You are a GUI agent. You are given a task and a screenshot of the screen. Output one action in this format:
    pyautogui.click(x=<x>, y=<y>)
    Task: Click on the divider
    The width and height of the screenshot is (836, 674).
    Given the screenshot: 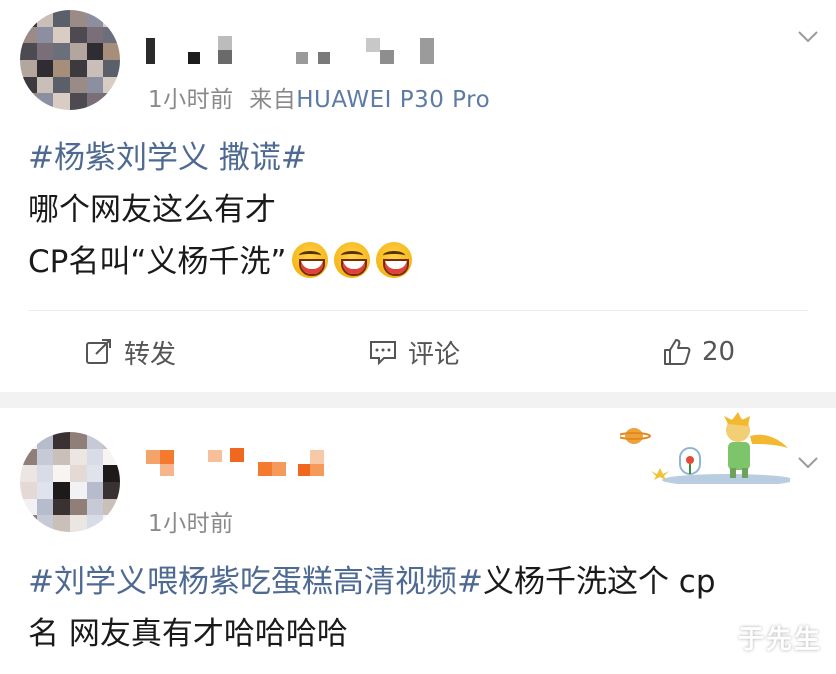 What is the action you would take?
    pyautogui.click(x=418, y=310)
    